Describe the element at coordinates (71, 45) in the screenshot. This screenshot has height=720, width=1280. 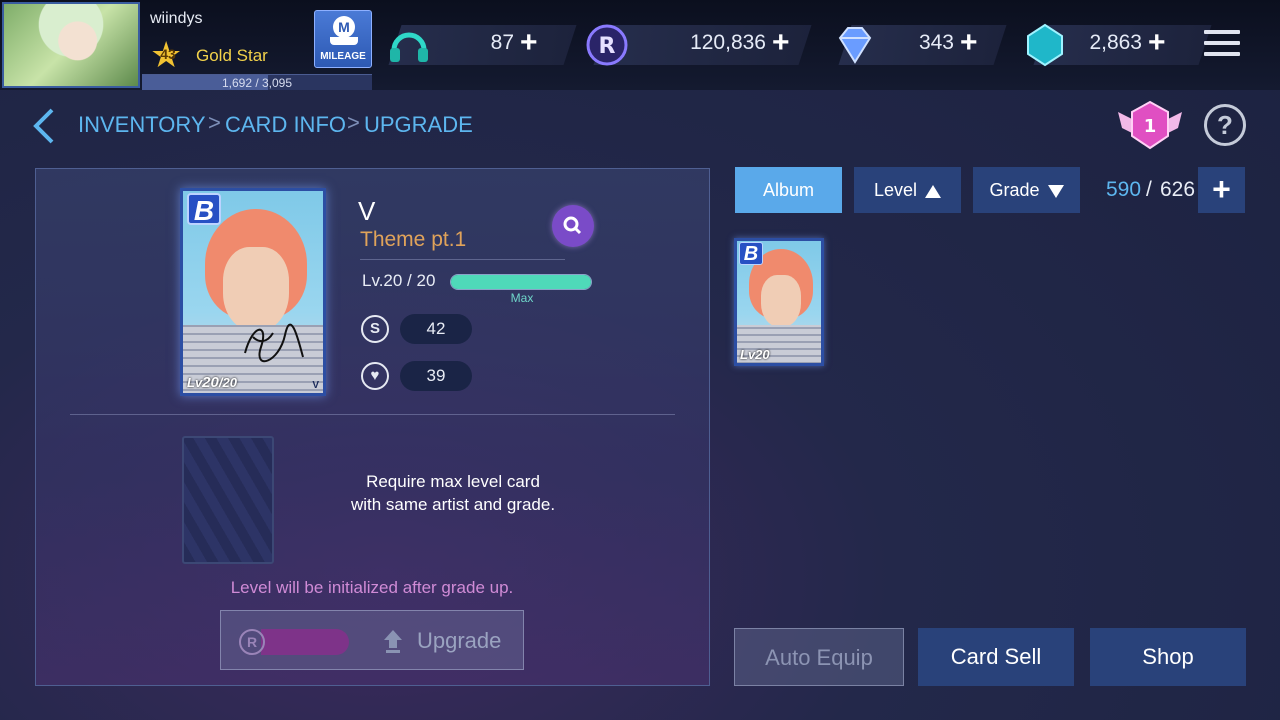
I see `profile-avatar` at that location.